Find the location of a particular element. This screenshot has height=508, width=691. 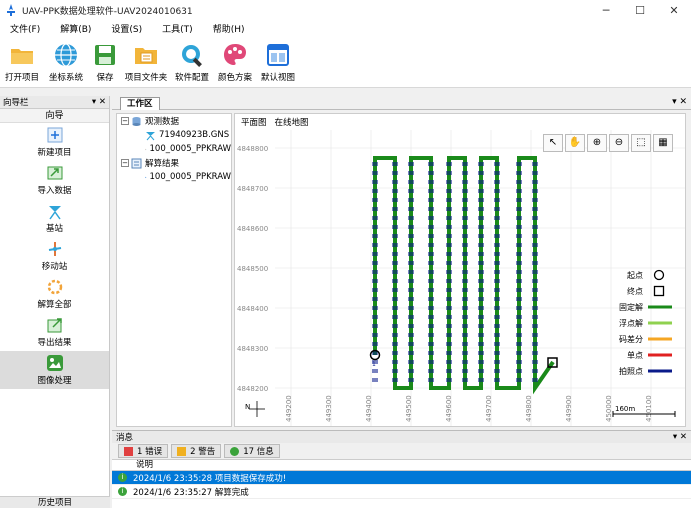

nav-export-results: 导出结果 is located at coordinates (54, 332).